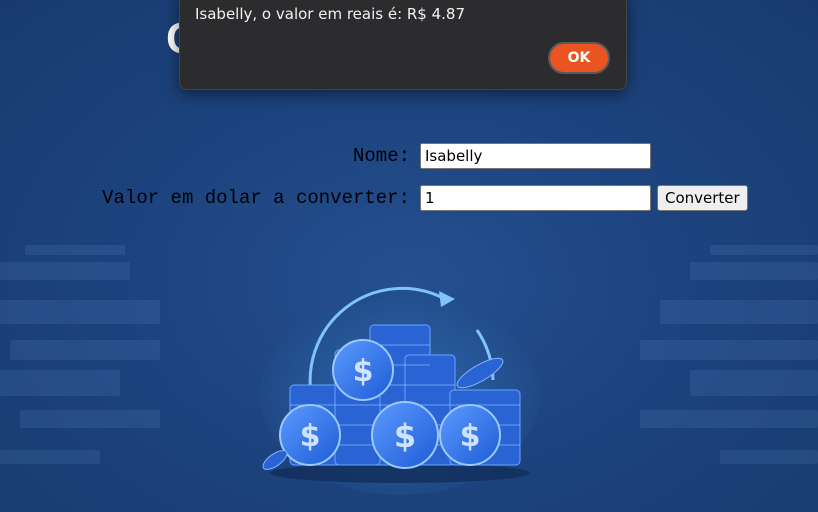 This screenshot has height=512, width=818. Describe the element at coordinates (256, 198) in the screenshot. I see `amount-label: Valor em dolar a converter:` at that location.